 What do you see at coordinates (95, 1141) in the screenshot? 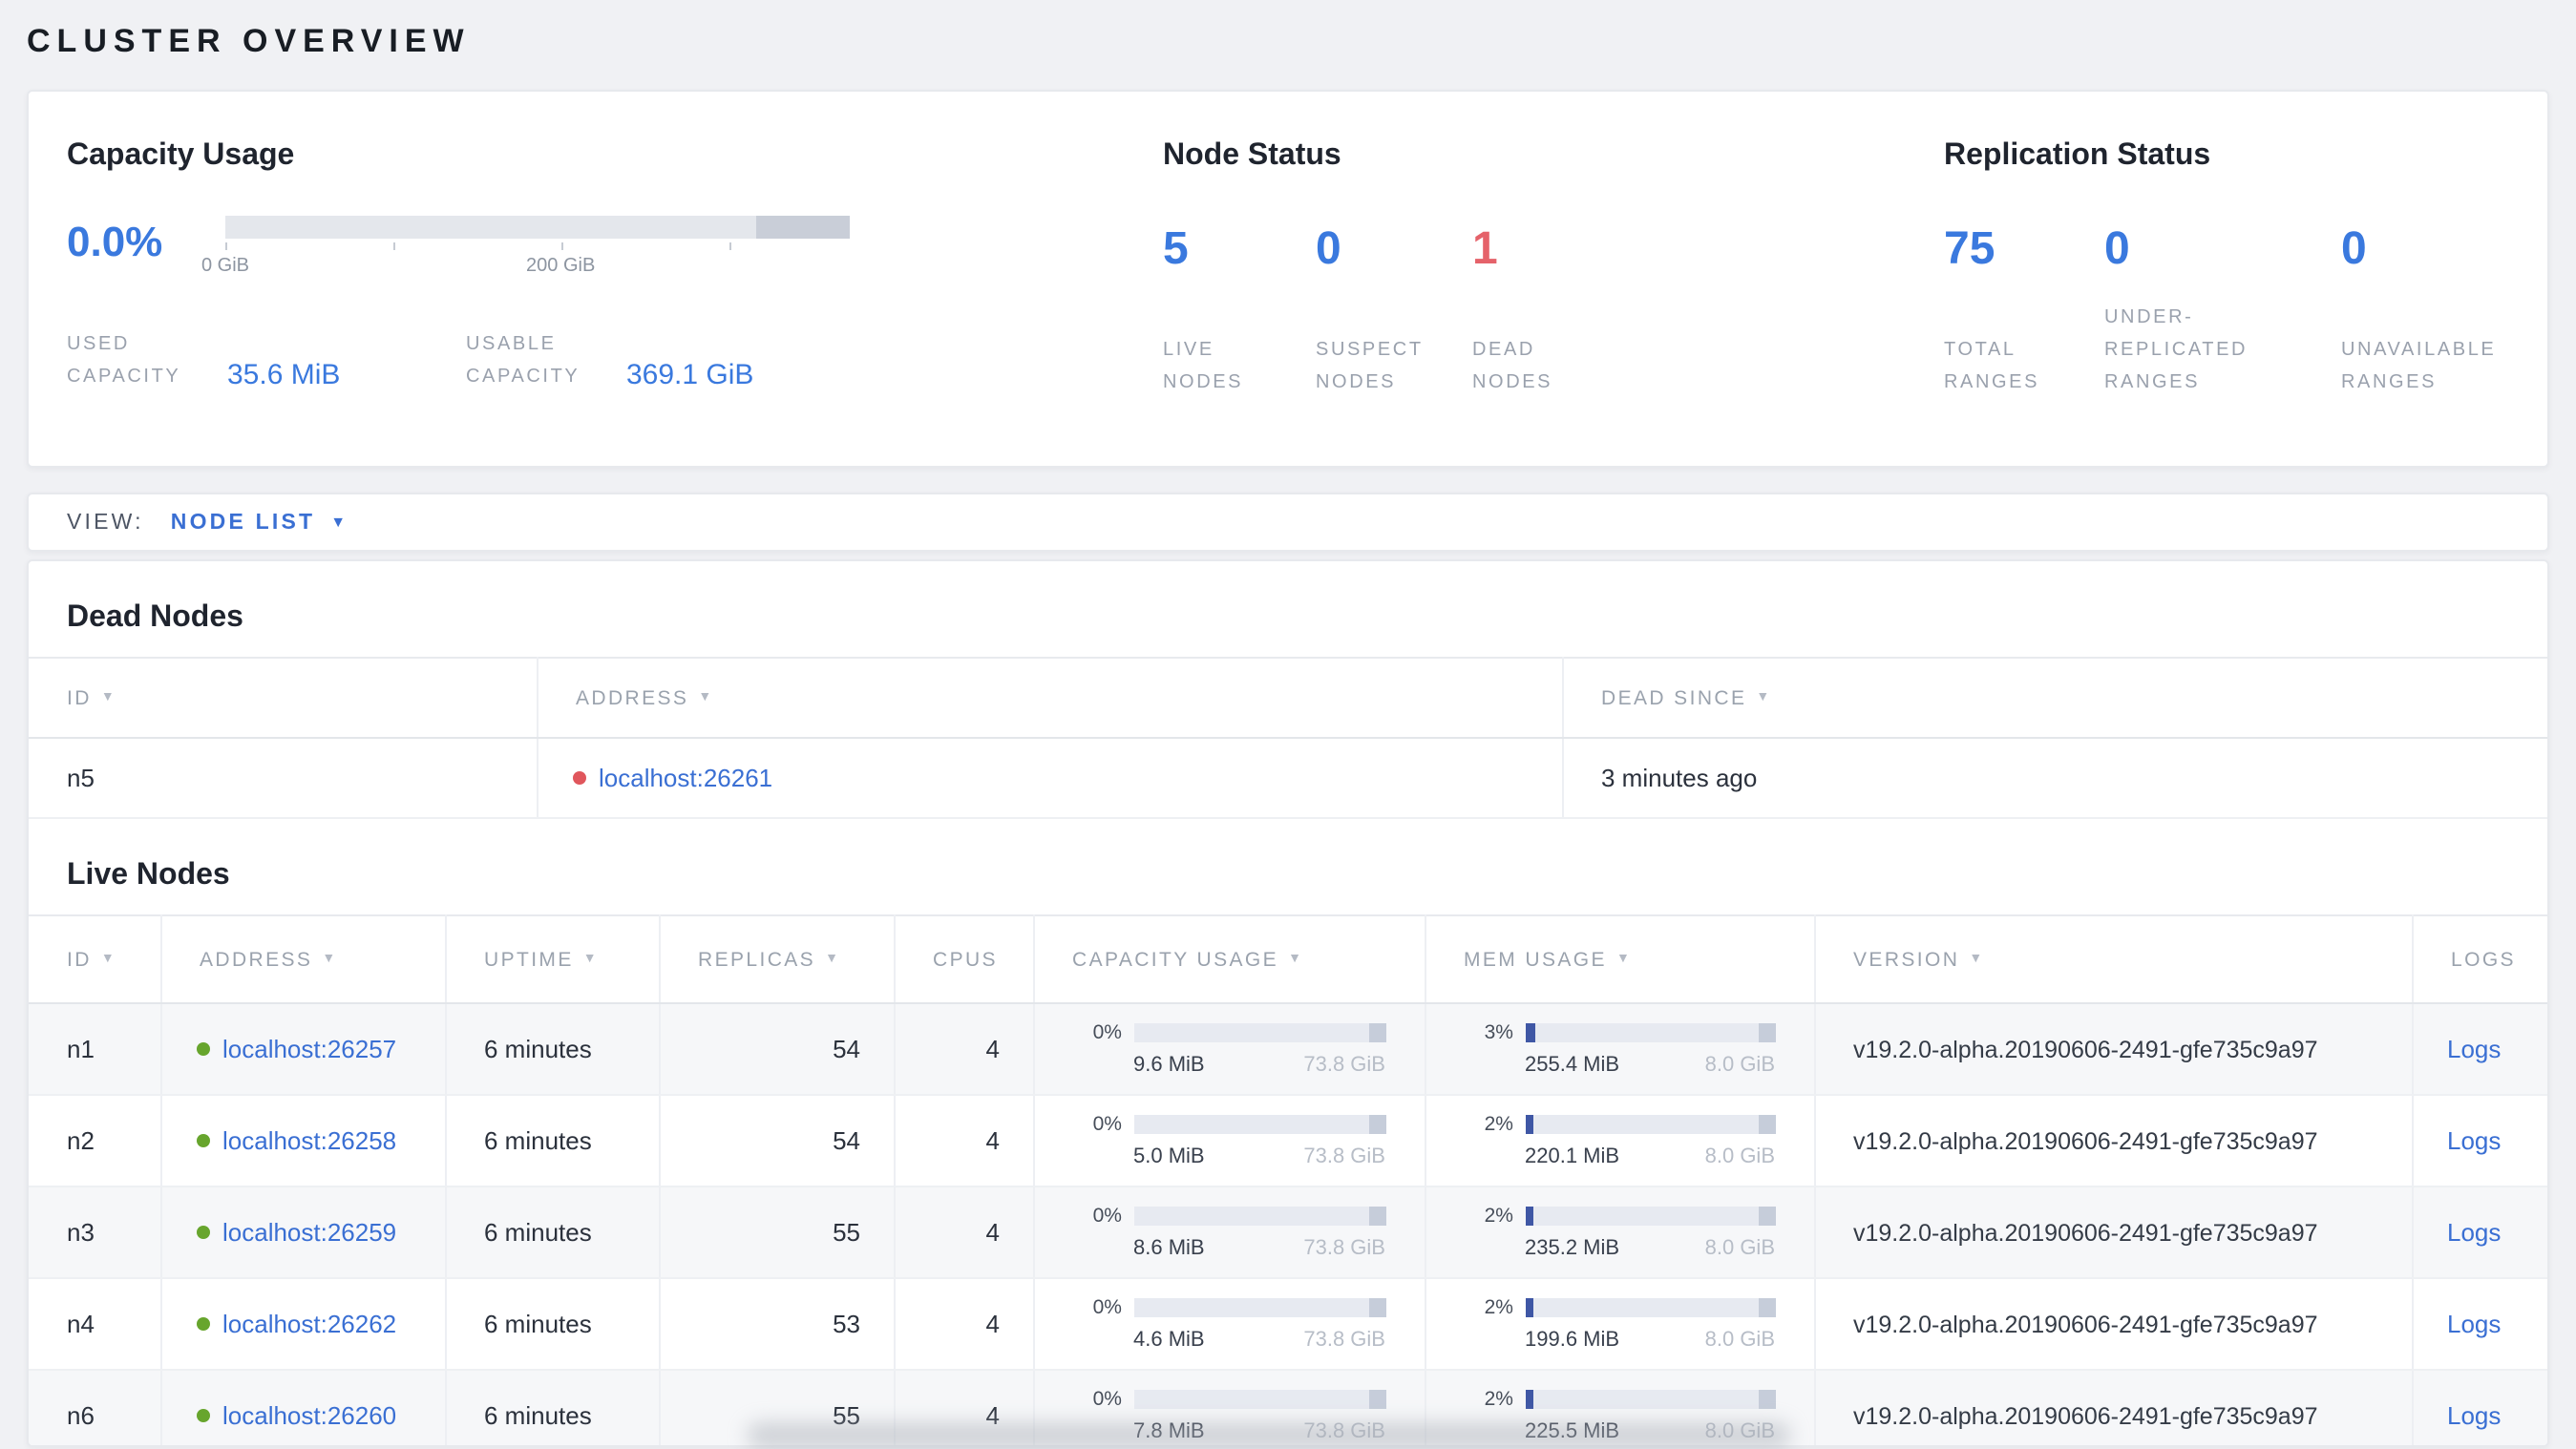
I see `node-id: n2` at bounding box center [95, 1141].